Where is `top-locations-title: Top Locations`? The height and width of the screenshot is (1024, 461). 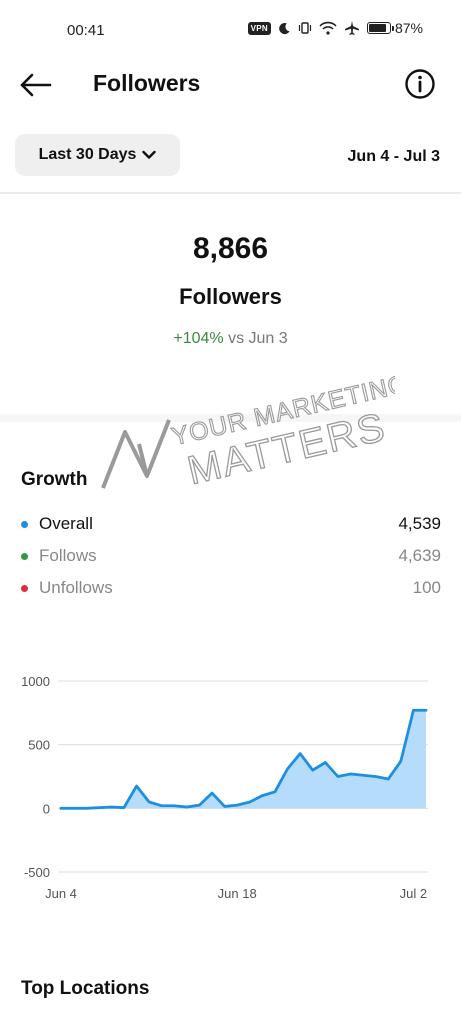
top-locations-title: Top Locations is located at coordinates (85, 988).